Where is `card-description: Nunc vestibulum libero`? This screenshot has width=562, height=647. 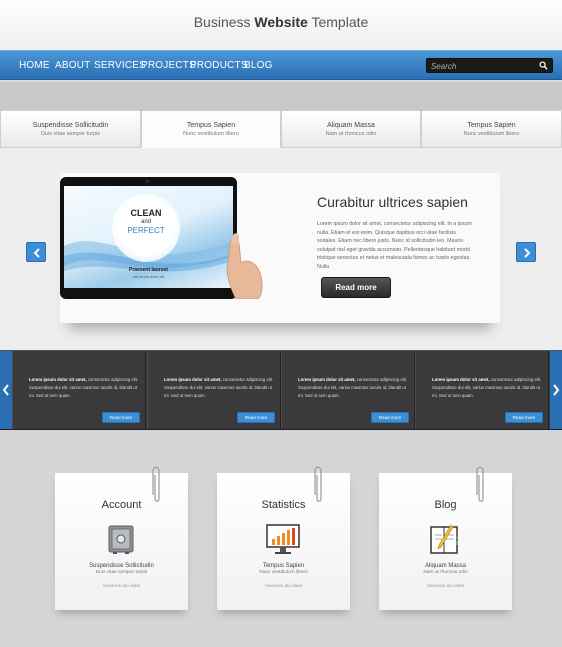 card-description: Nunc vestibulum libero is located at coordinates (283, 572).